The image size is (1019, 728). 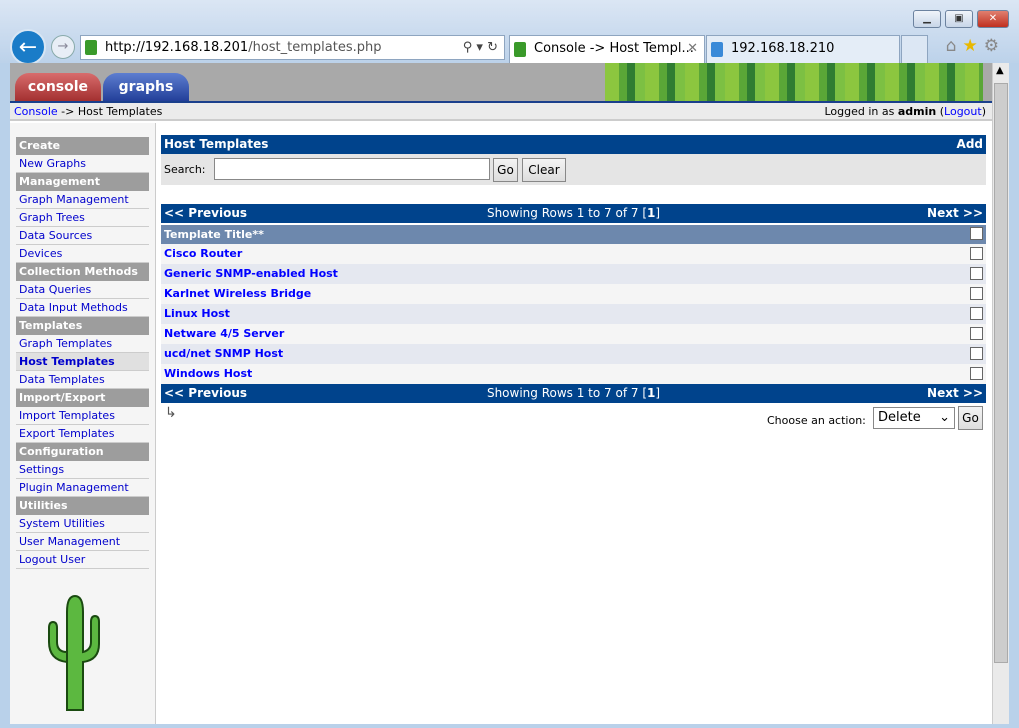 What do you see at coordinates (573, 144) in the screenshot?
I see `title-bar: Host Templates Add` at bounding box center [573, 144].